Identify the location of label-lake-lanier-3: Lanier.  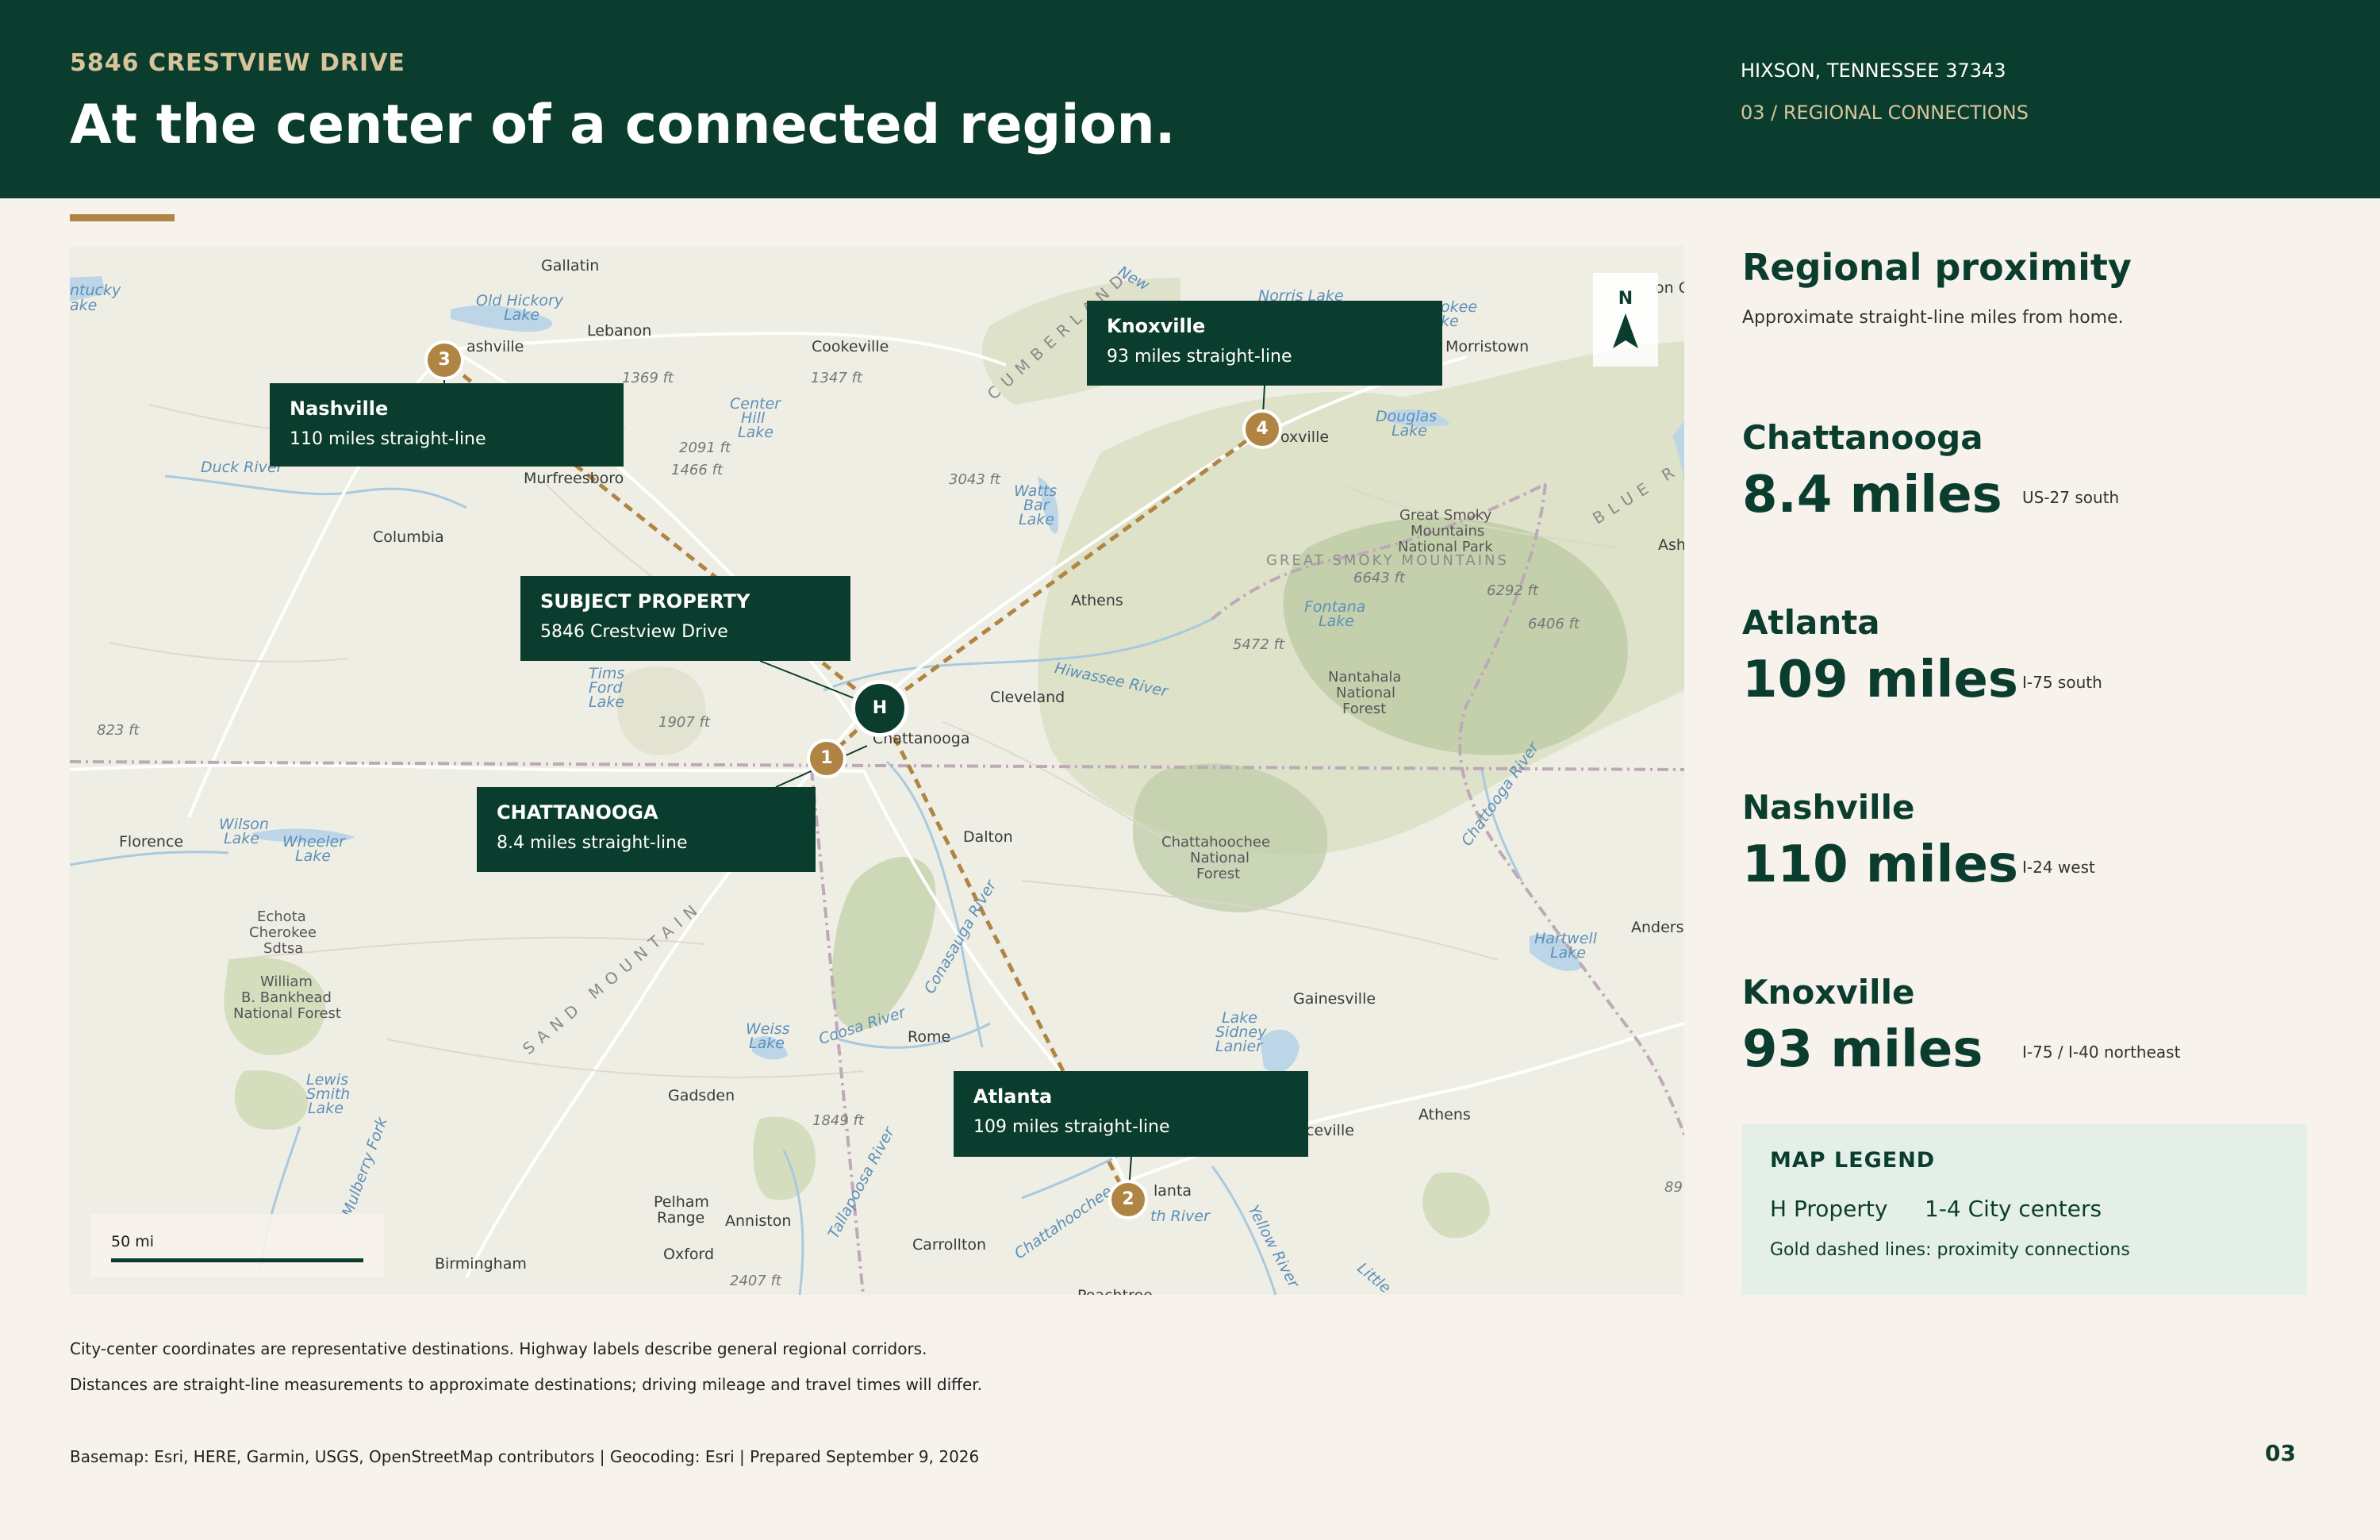
(1239, 1047).